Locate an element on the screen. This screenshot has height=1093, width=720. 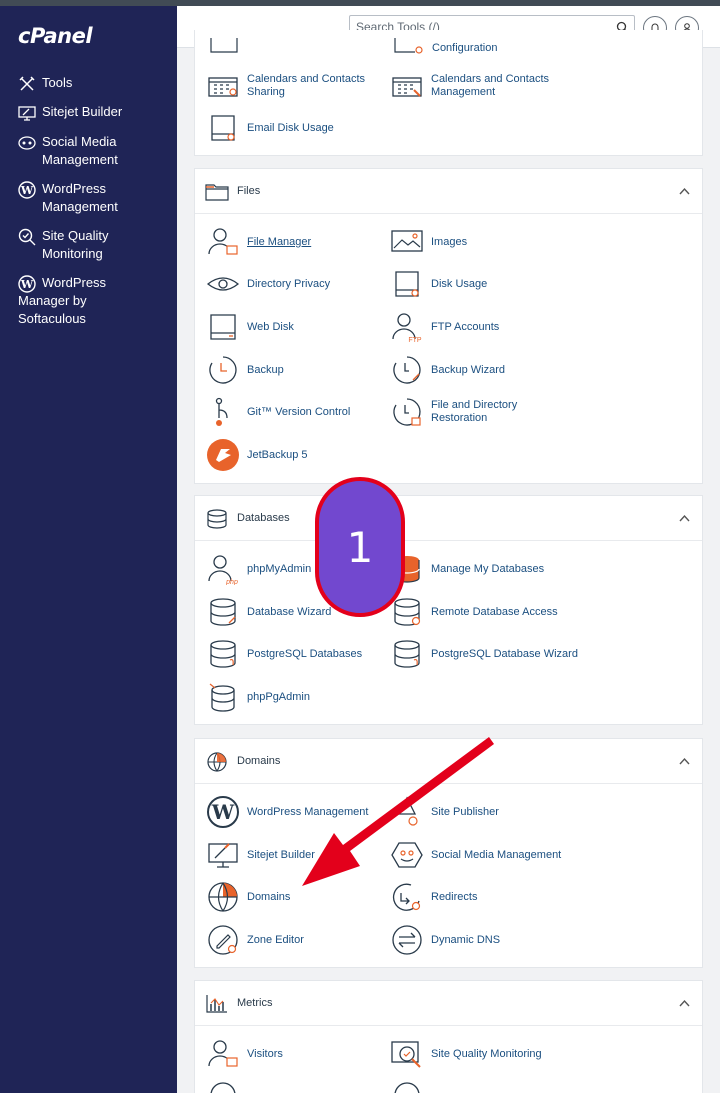
svg-text: FTP is located at coordinates (415, 340).